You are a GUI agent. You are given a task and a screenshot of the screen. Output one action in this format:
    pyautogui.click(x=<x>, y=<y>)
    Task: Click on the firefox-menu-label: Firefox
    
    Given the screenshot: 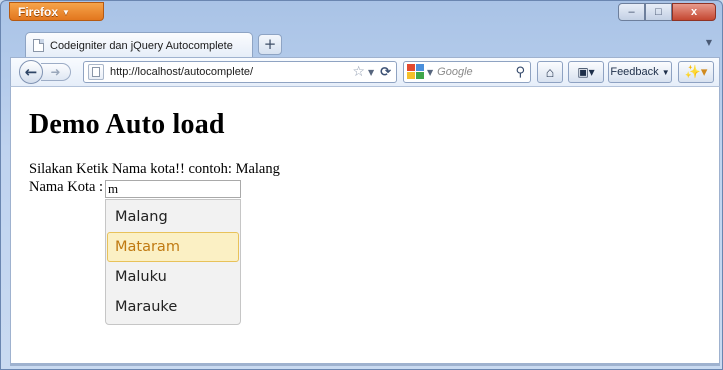 What is the action you would take?
    pyautogui.click(x=38, y=12)
    